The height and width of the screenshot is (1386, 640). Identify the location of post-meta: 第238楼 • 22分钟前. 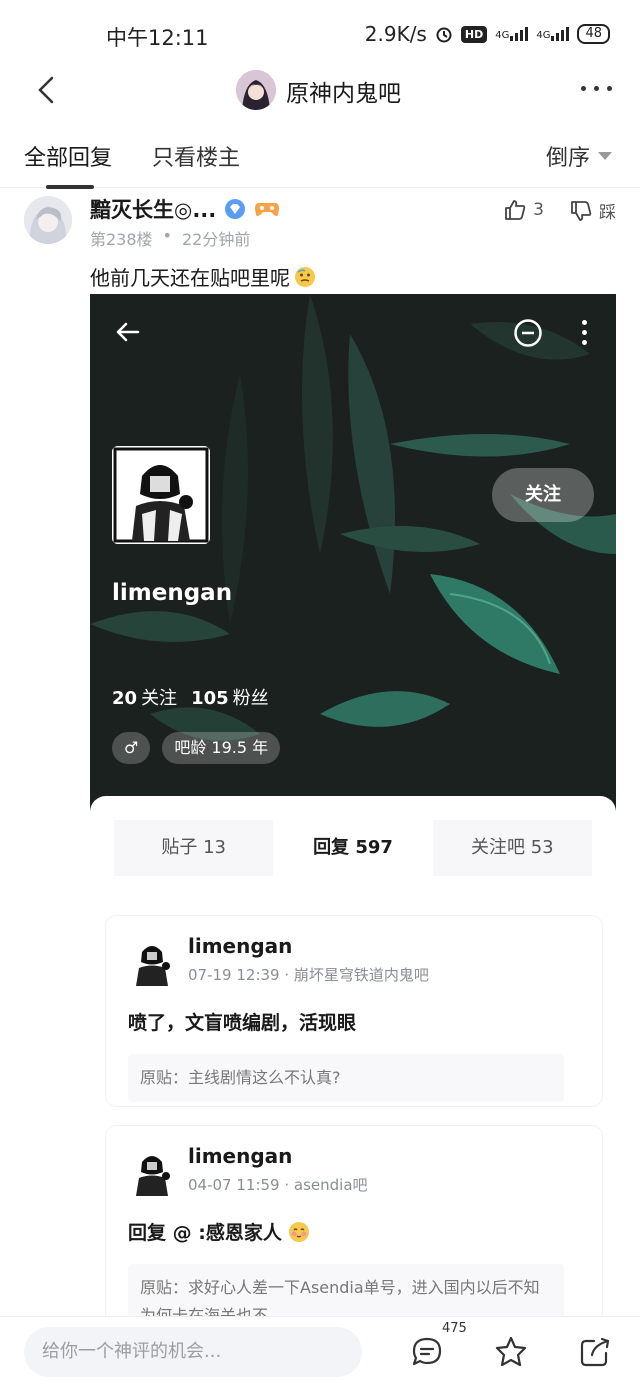
(170, 238).